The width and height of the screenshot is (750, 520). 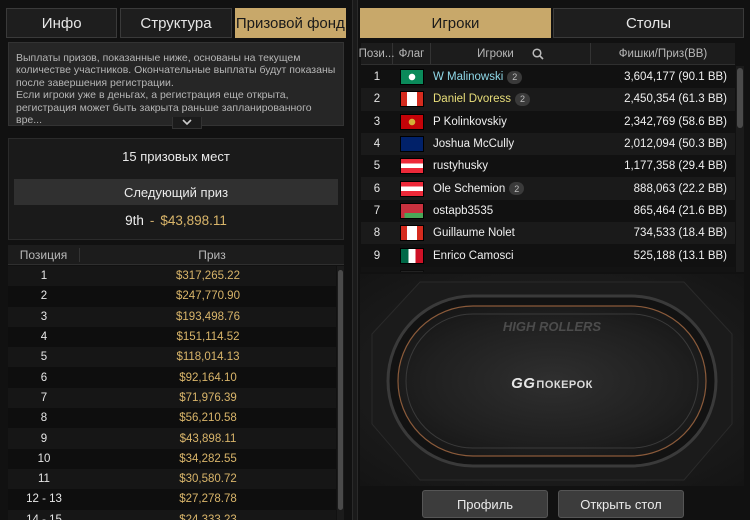 What do you see at coordinates (208, 418) in the screenshot?
I see `prize-amount: $56,210.58` at bounding box center [208, 418].